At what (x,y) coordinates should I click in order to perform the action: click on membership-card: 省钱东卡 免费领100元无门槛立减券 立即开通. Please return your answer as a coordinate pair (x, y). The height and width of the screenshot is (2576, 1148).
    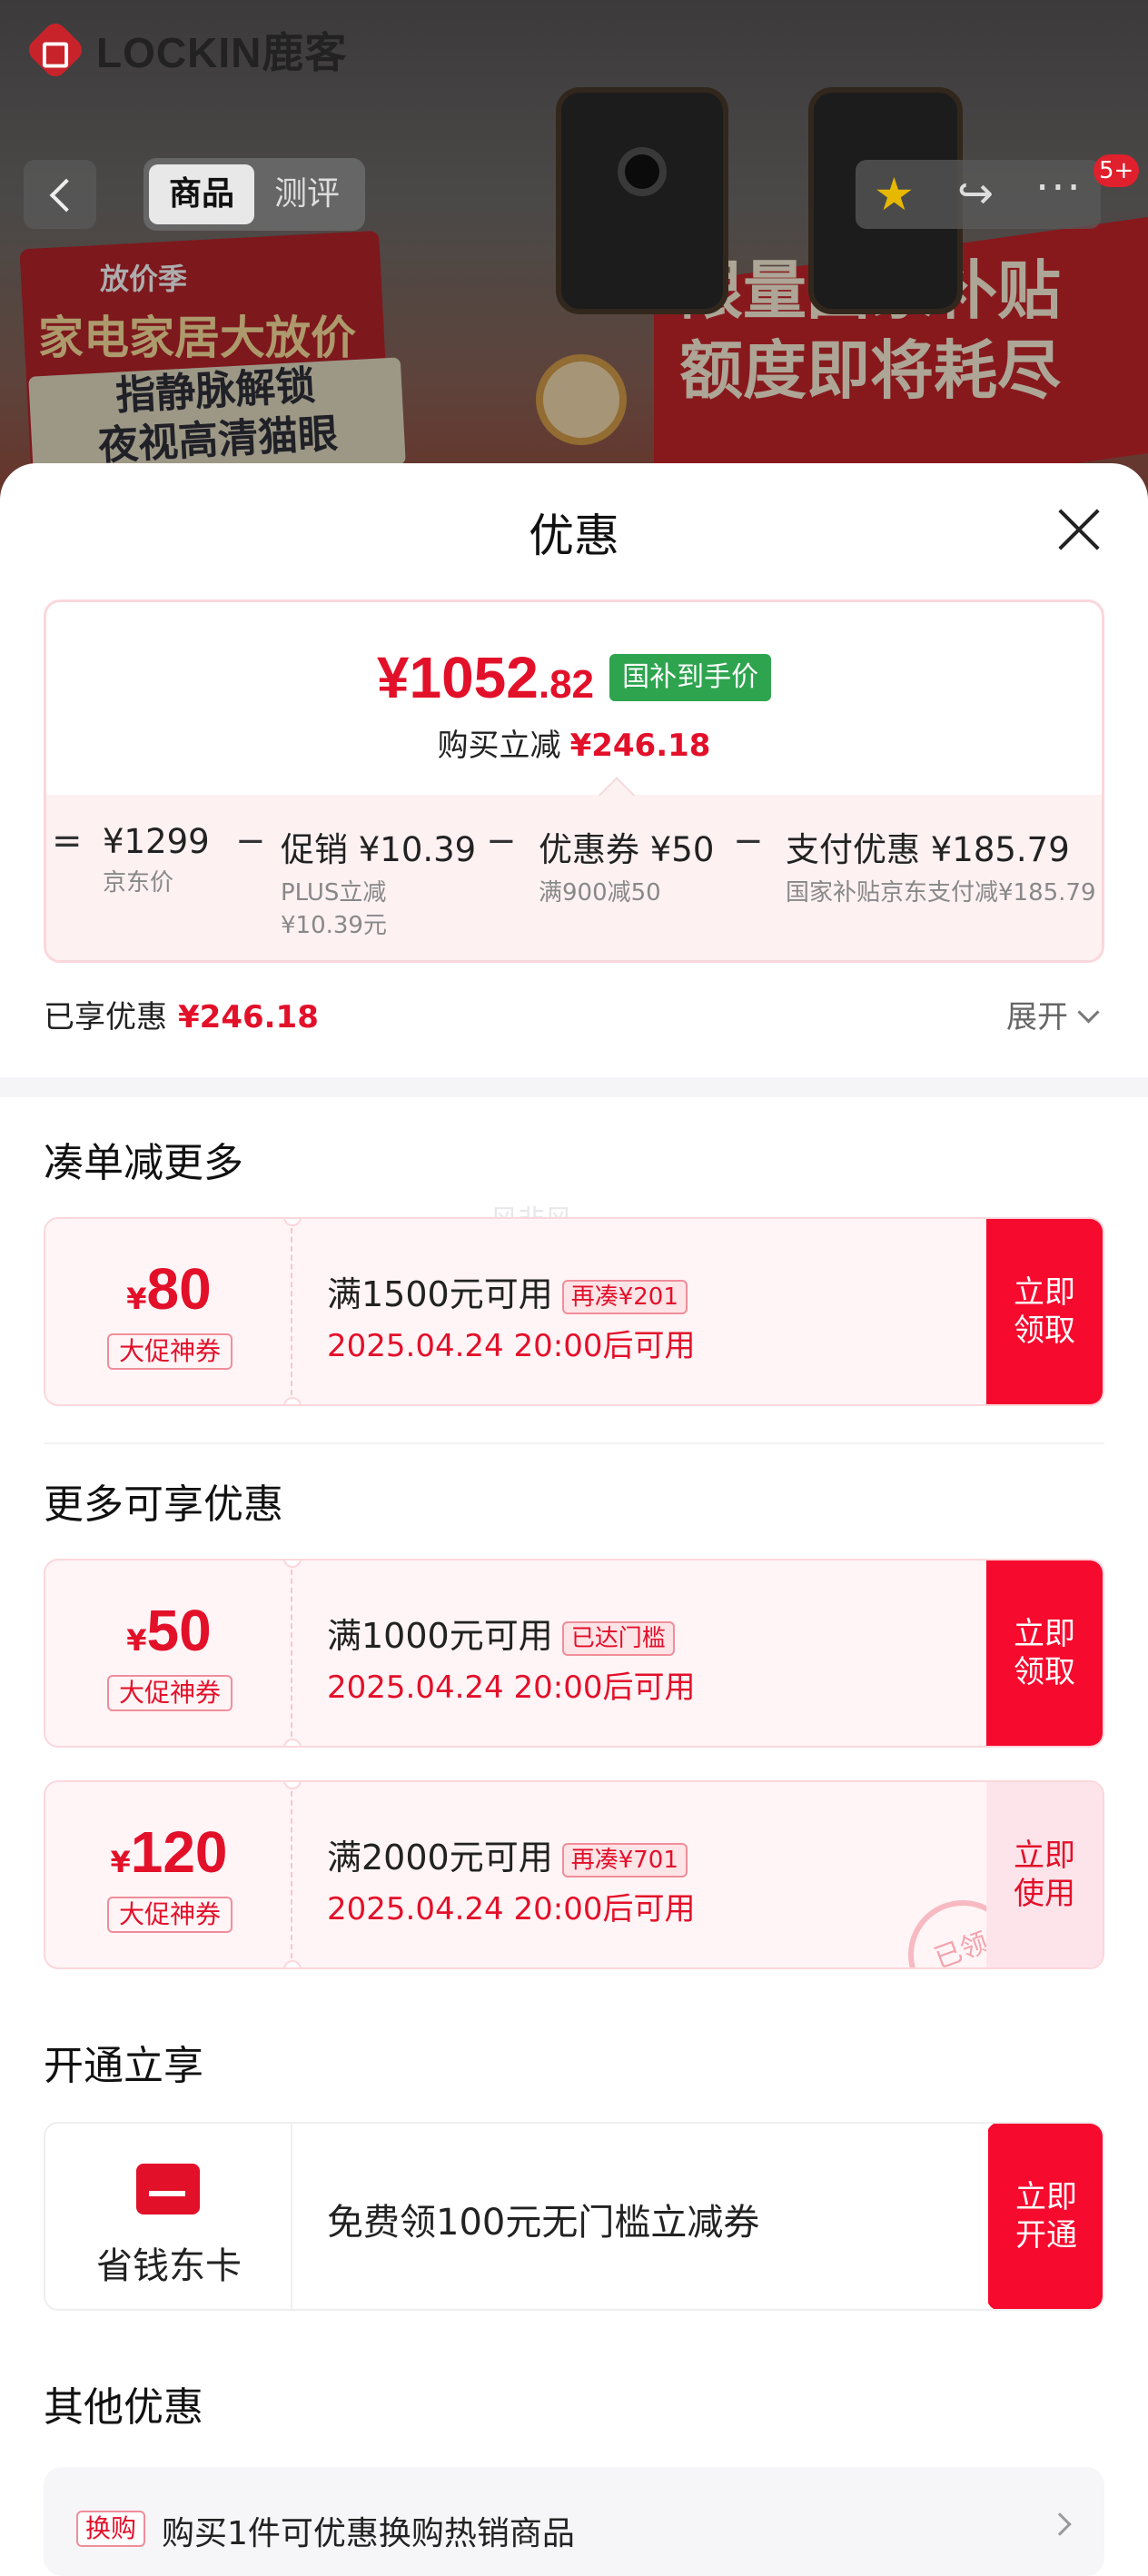
    Looking at the image, I should click on (574, 2216).